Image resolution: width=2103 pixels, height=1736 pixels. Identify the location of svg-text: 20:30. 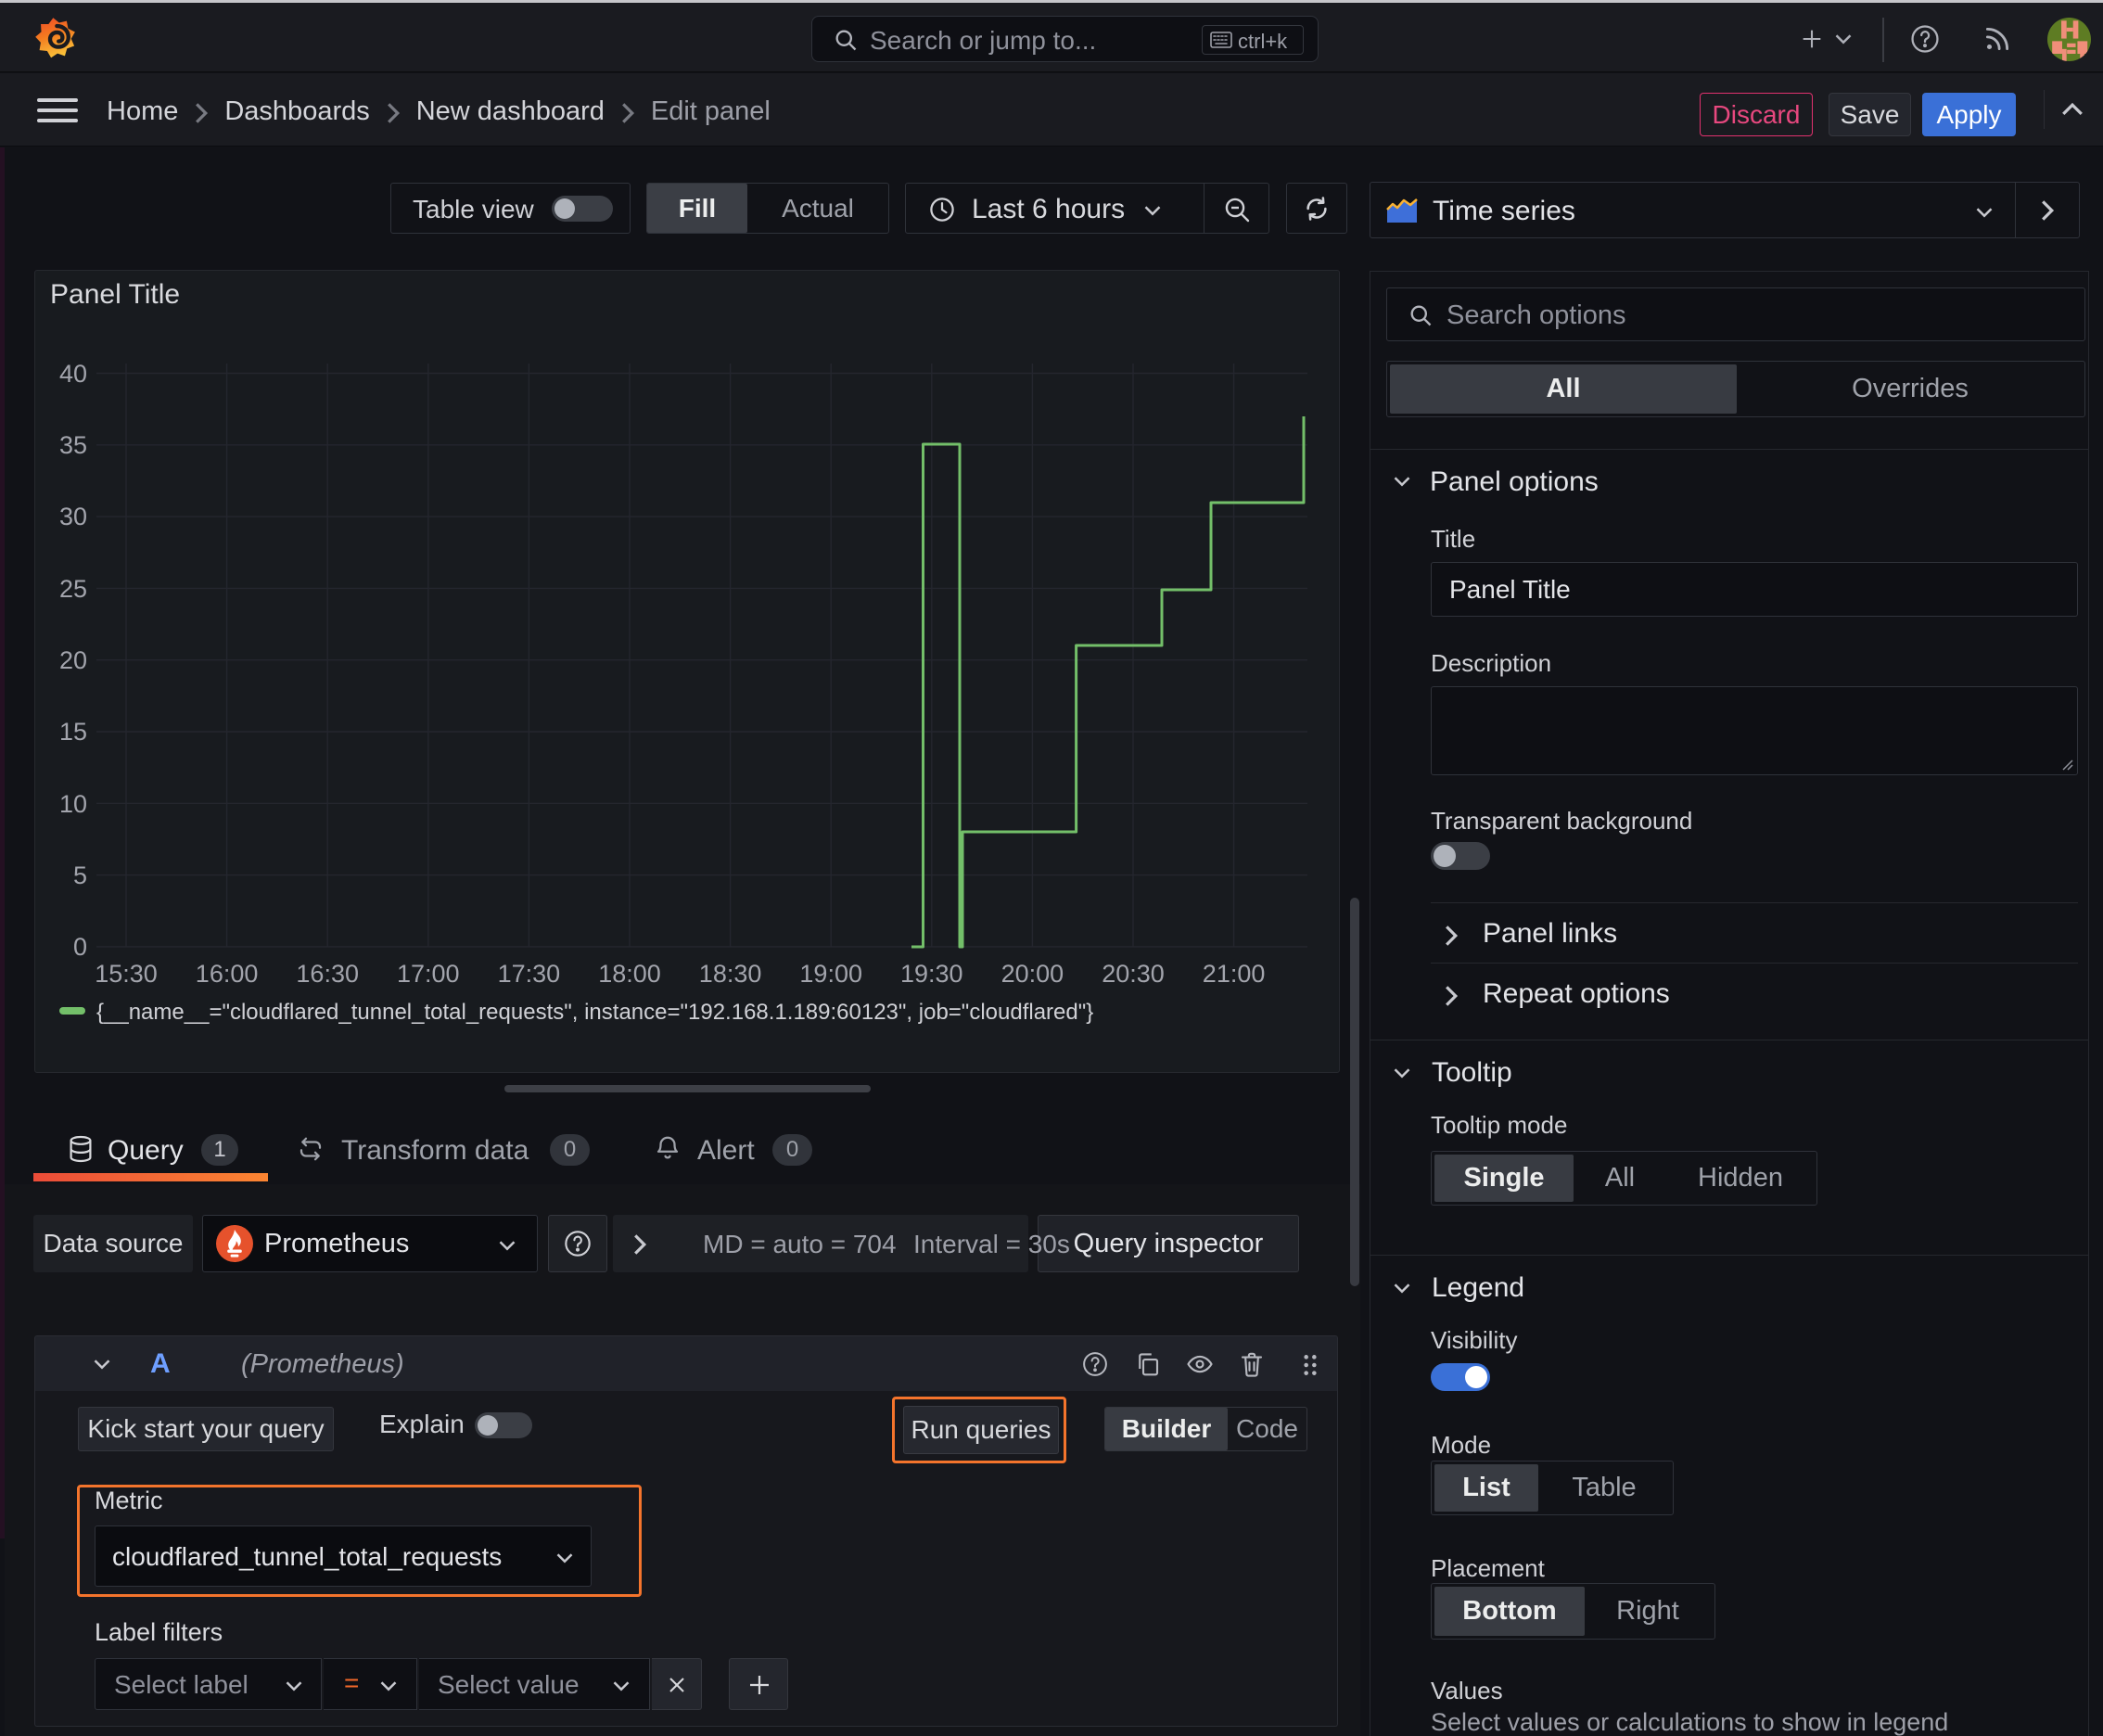
(1133, 974).